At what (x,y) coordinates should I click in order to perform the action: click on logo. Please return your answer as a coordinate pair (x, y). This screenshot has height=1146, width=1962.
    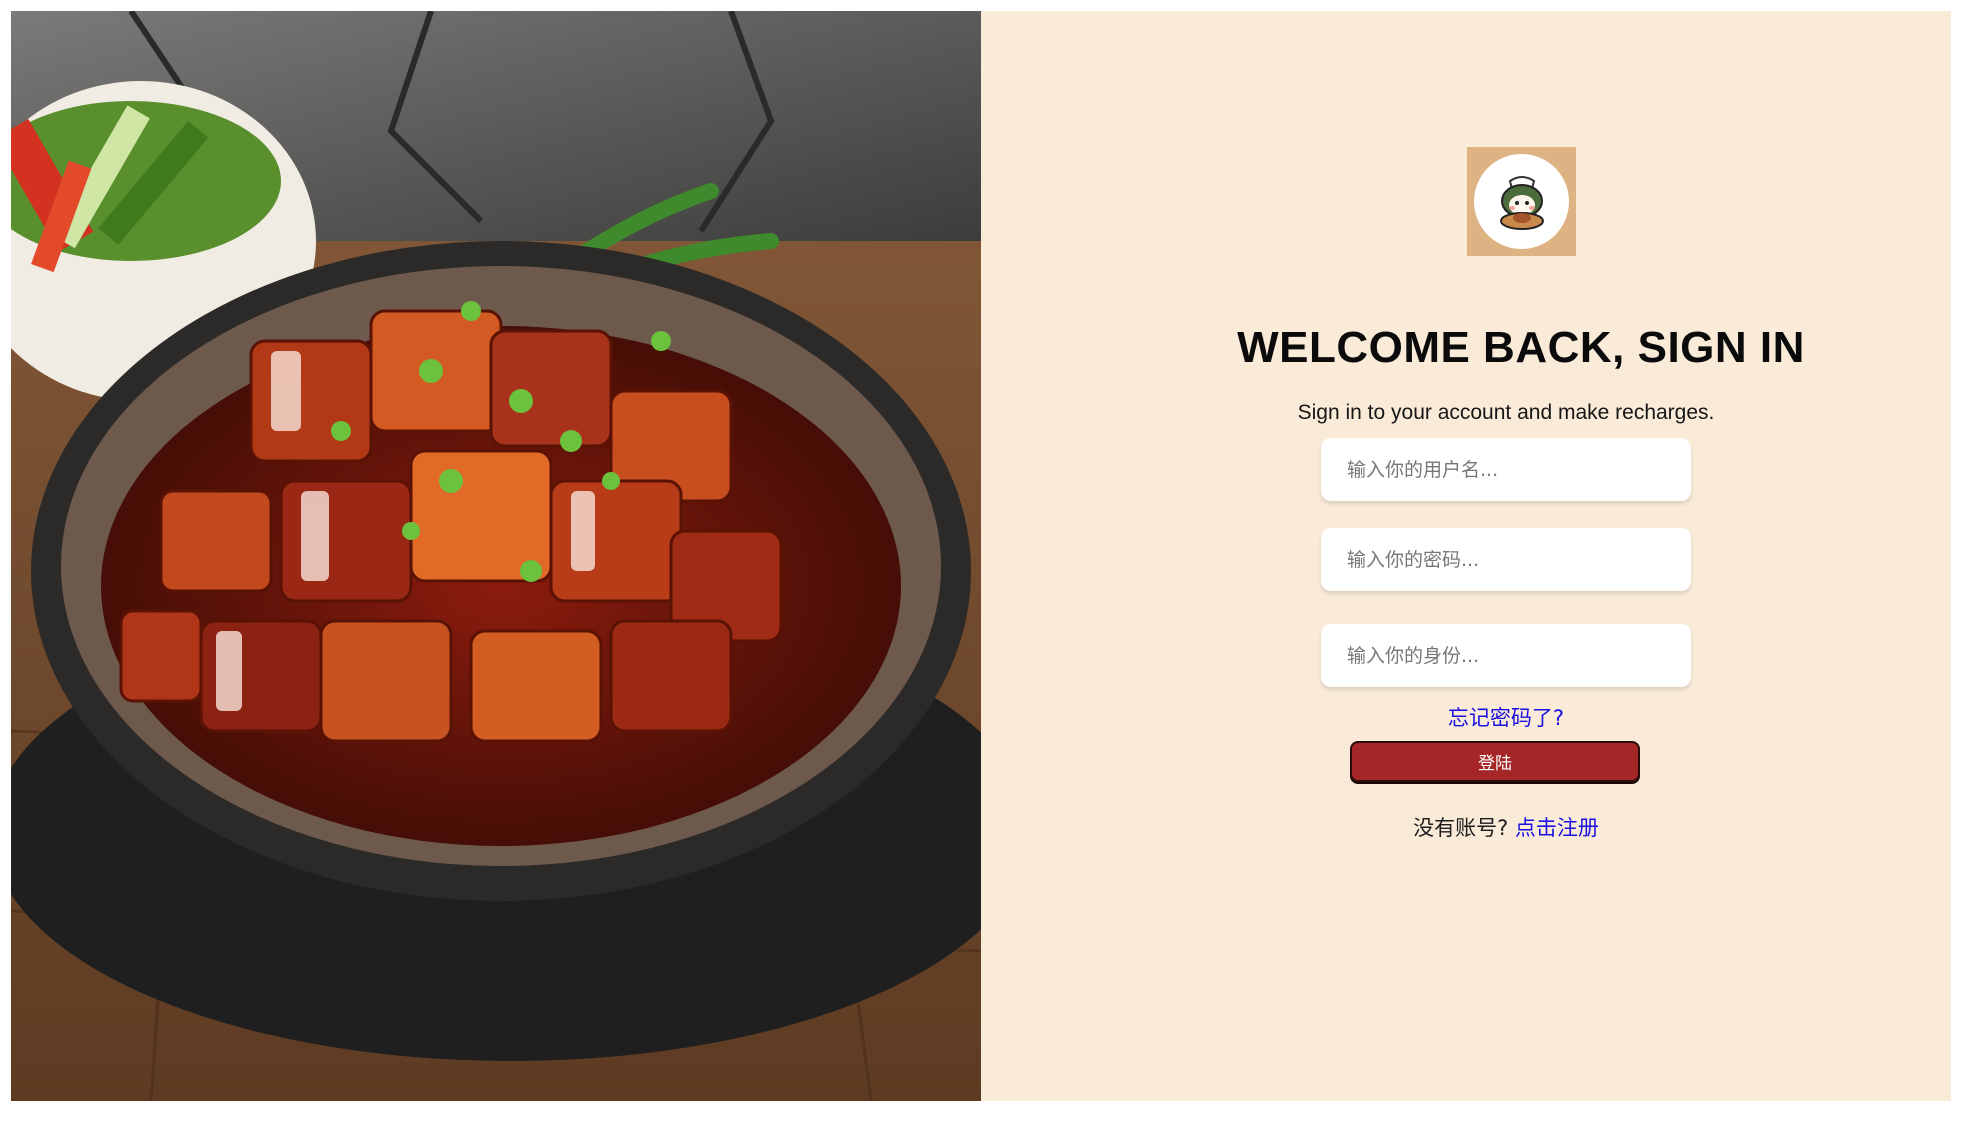
    Looking at the image, I should click on (1521, 201).